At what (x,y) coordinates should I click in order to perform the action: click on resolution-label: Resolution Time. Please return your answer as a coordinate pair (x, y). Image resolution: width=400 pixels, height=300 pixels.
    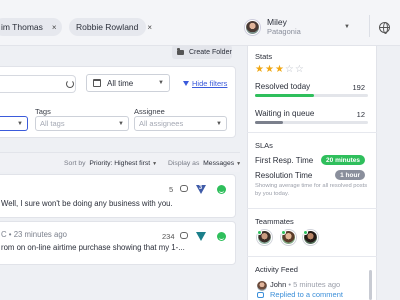
    Looking at the image, I should click on (284, 175).